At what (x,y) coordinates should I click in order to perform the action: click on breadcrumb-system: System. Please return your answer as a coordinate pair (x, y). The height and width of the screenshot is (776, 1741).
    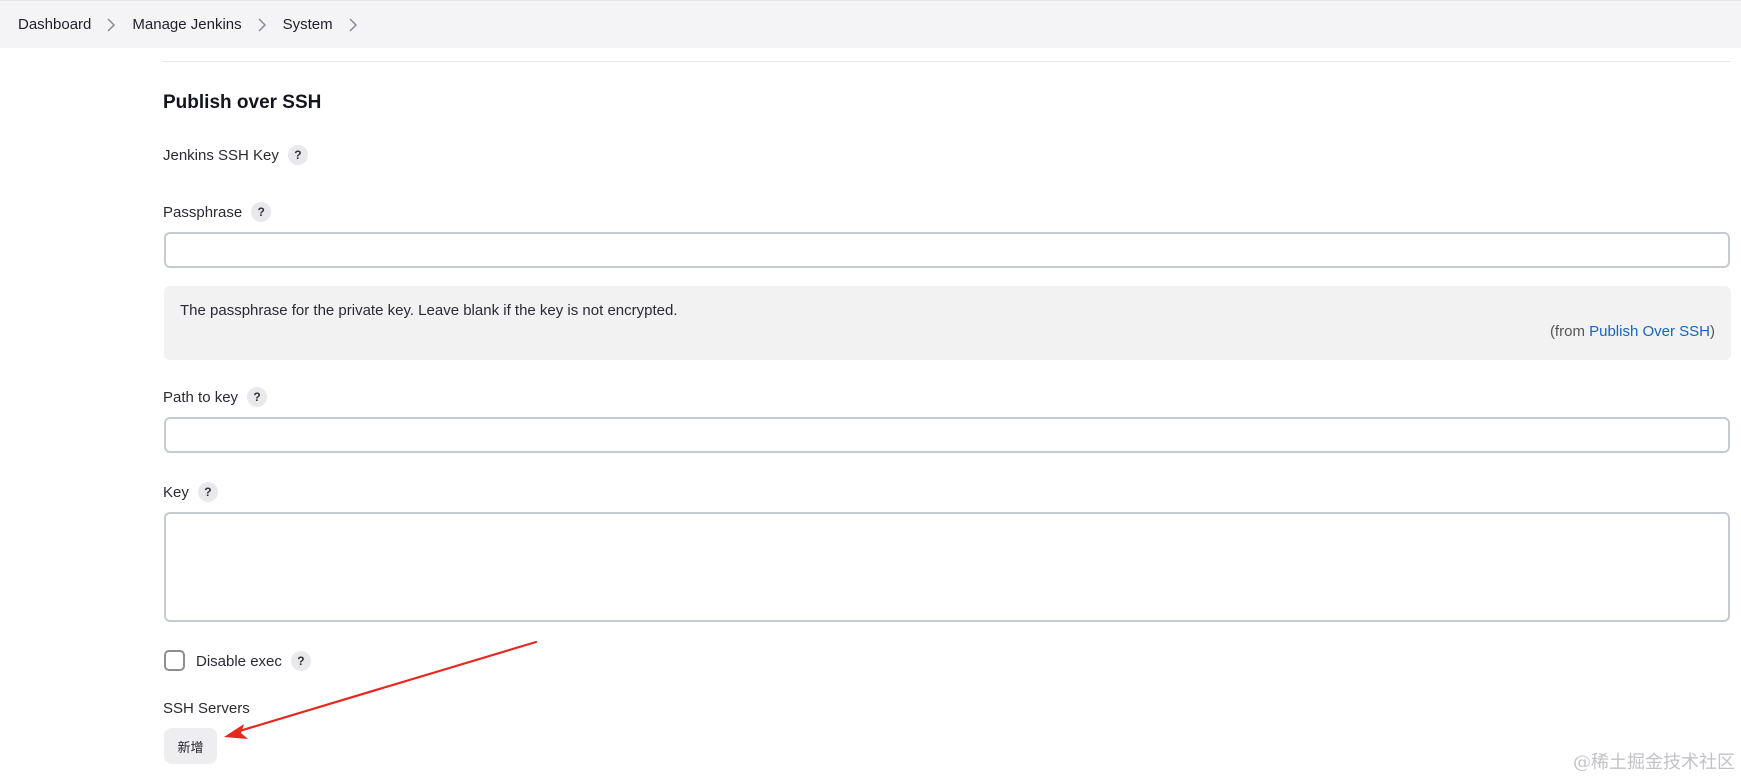
    Looking at the image, I should click on (308, 24).